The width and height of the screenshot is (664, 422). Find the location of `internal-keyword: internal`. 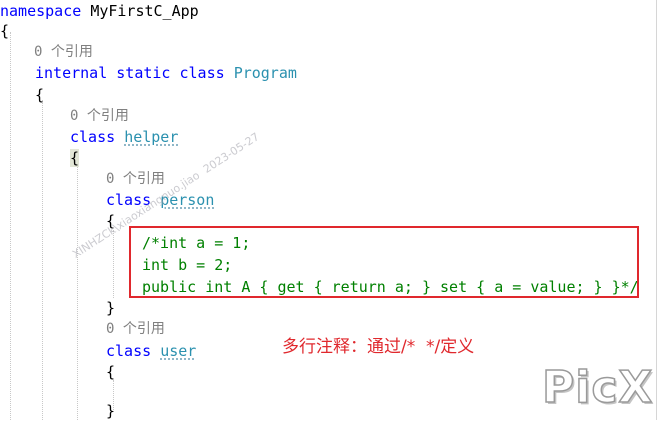

internal-keyword: internal is located at coordinates (71, 73).